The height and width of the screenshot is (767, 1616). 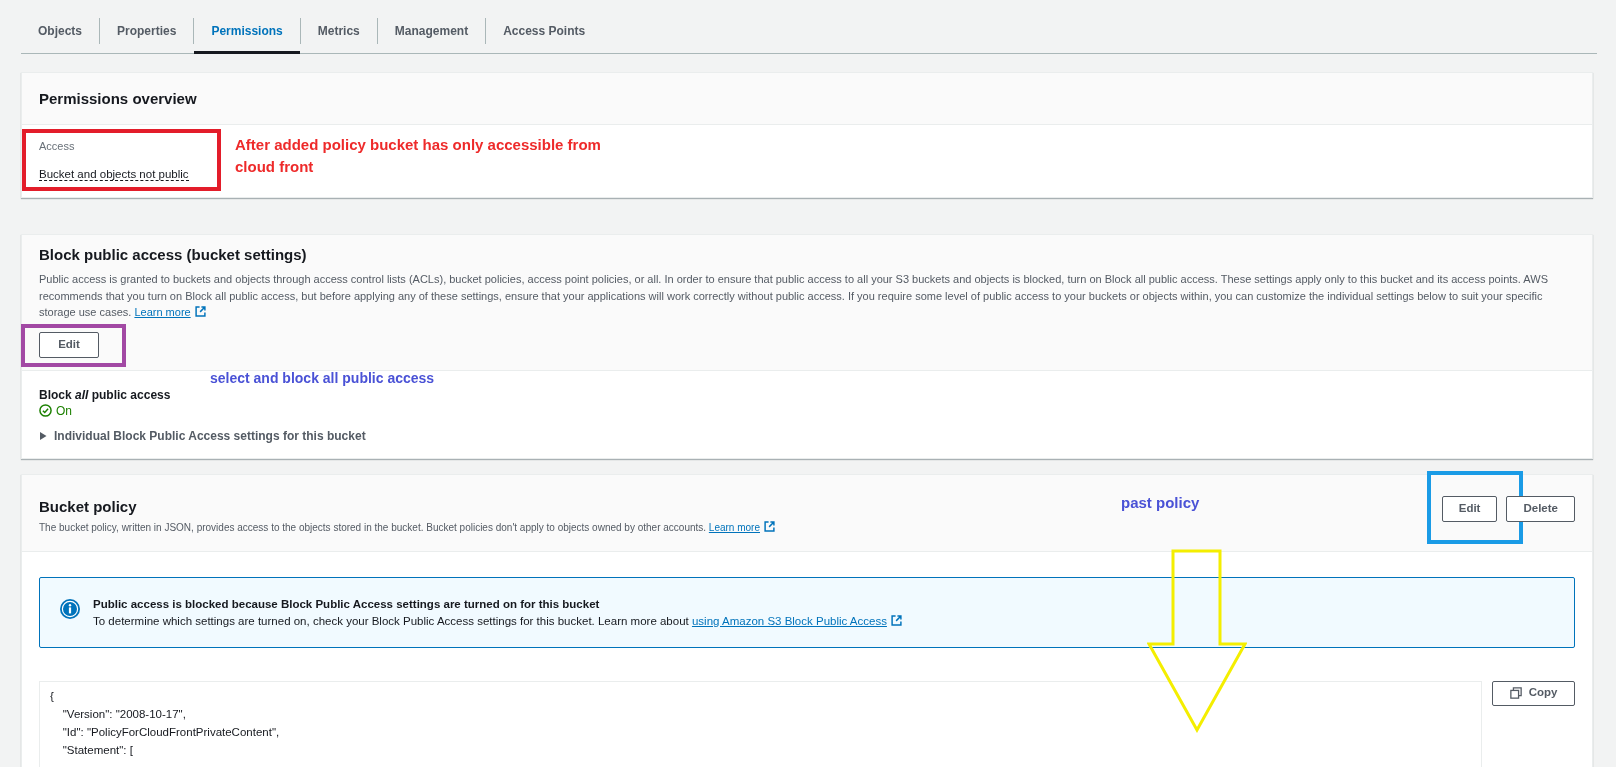 What do you see at coordinates (322, 377) in the screenshot?
I see `annotation-text: select and block all public access` at bounding box center [322, 377].